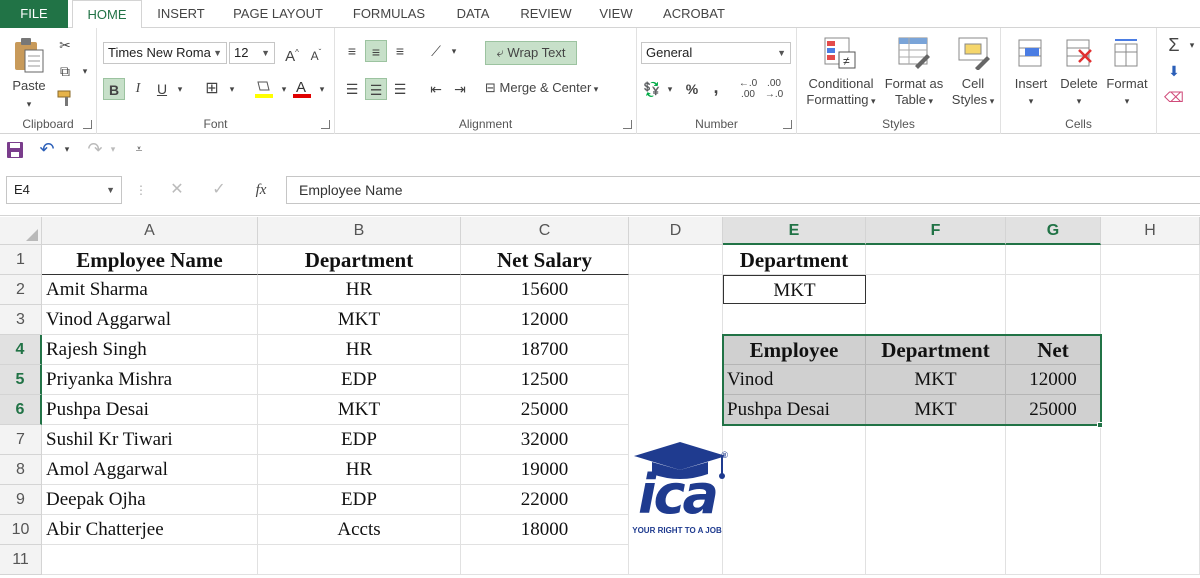 The image size is (1200, 578). Describe the element at coordinates (1150, 425) in the screenshot. I see `empty-cells-h` at that location.